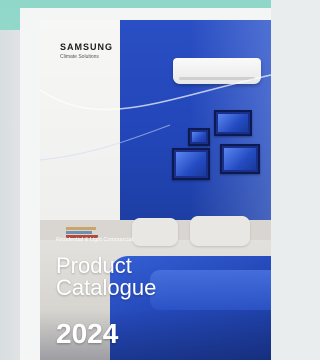 The image size is (320, 360). I want to click on cover-title: Product Catalogue, so click(106, 277).